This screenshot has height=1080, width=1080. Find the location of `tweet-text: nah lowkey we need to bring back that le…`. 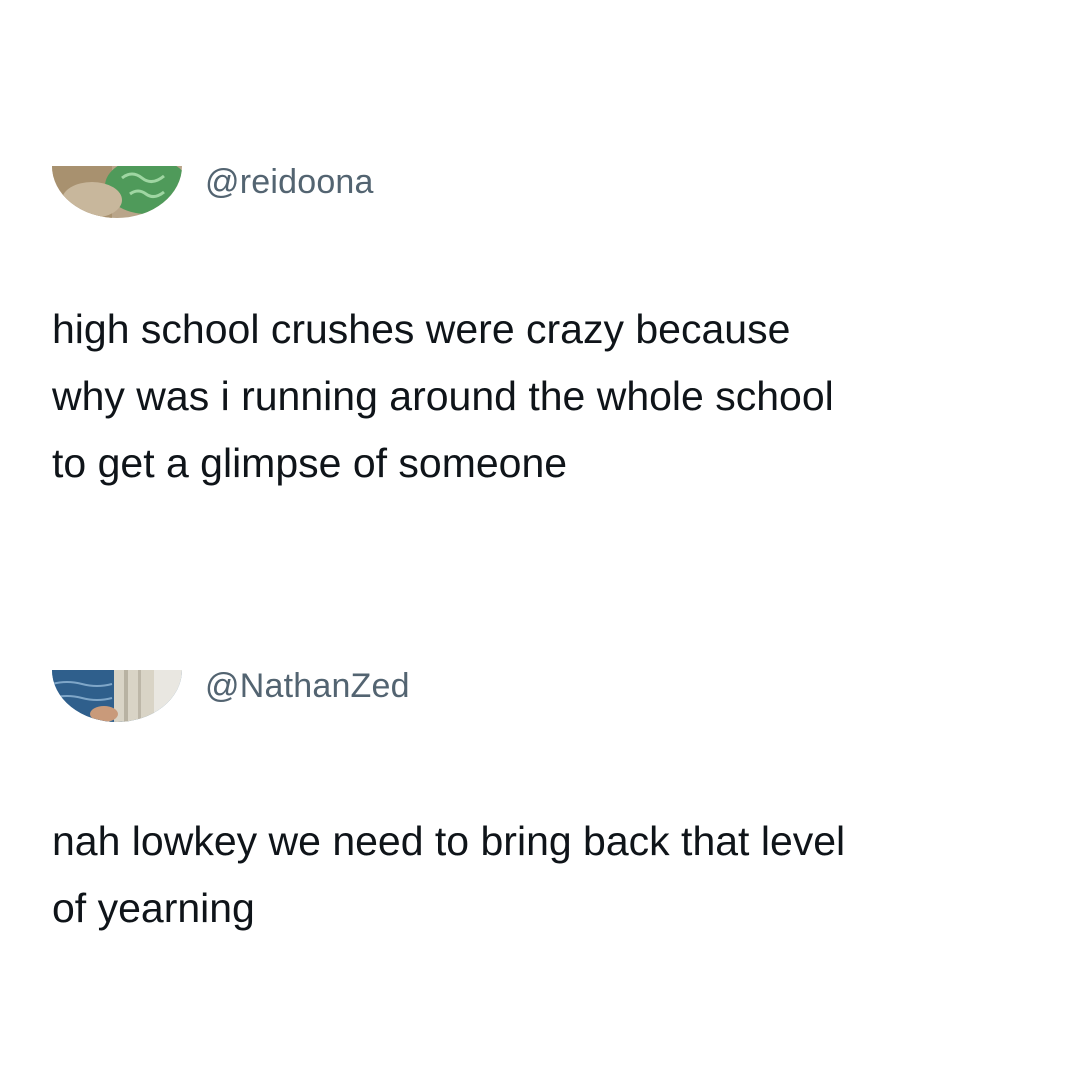

tweet-text: nah lowkey we need to bring back that le… is located at coordinates (547, 875).